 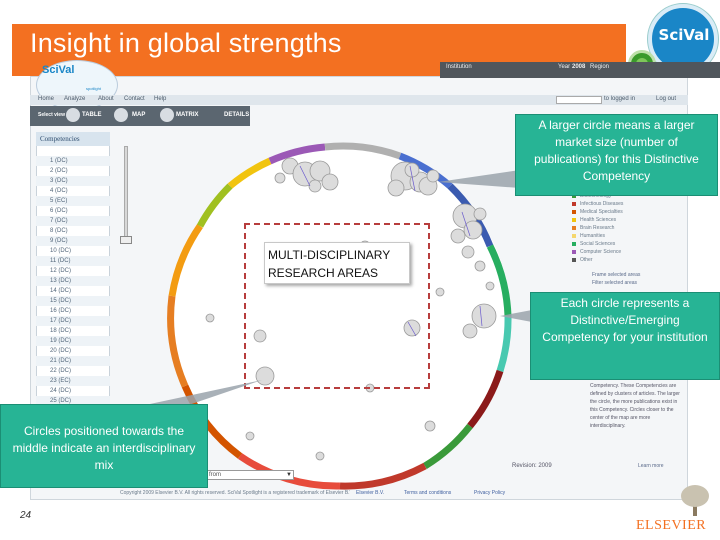 What do you see at coordinates (138, 115) in the screenshot?
I see `view-map-button: MAP` at bounding box center [138, 115].